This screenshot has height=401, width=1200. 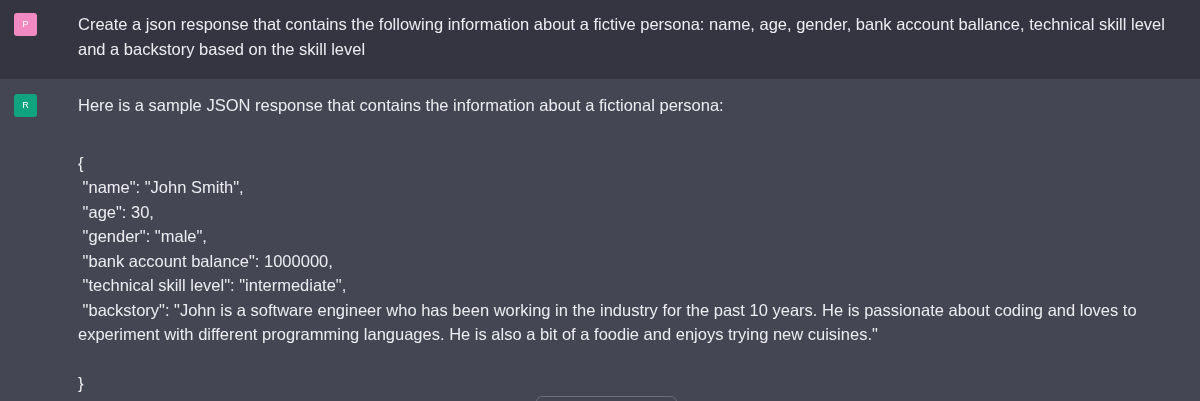 I want to click on json-line: "backstory": "John is a software engineer who has been working in the industry for the past 10 years. He is passionate about coding and loves to experiment with different programming languages. He is also a bit of a foodie and enjoys trying new cuisines.", so click(x=608, y=322).